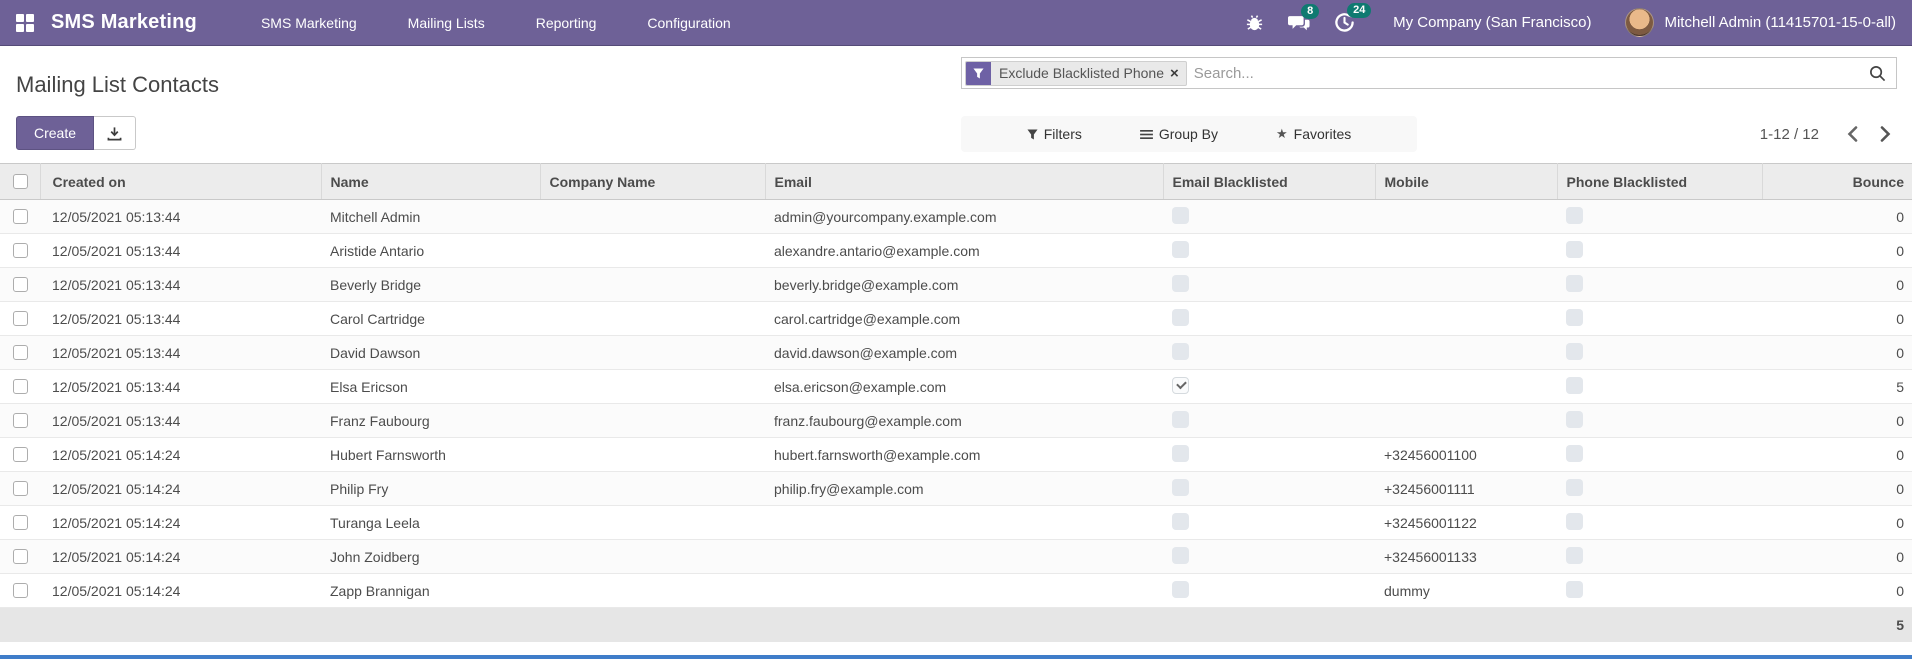 The width and height of the screenshot is (1912, 659). Describe the element at coordinates (1640, 22) in the screenshot. I see `user-avatar` at that location.